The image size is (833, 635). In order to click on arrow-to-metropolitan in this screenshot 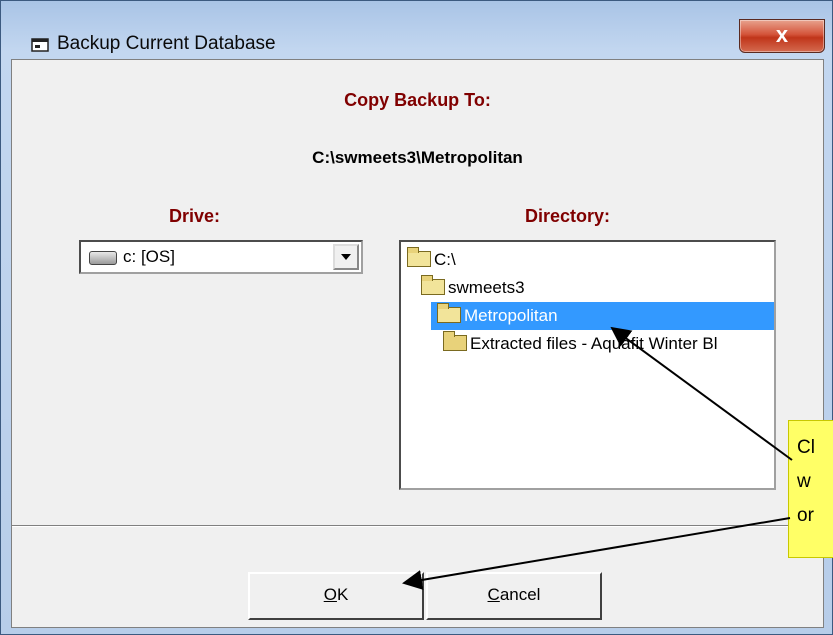, I will do `click(701, 393)`.